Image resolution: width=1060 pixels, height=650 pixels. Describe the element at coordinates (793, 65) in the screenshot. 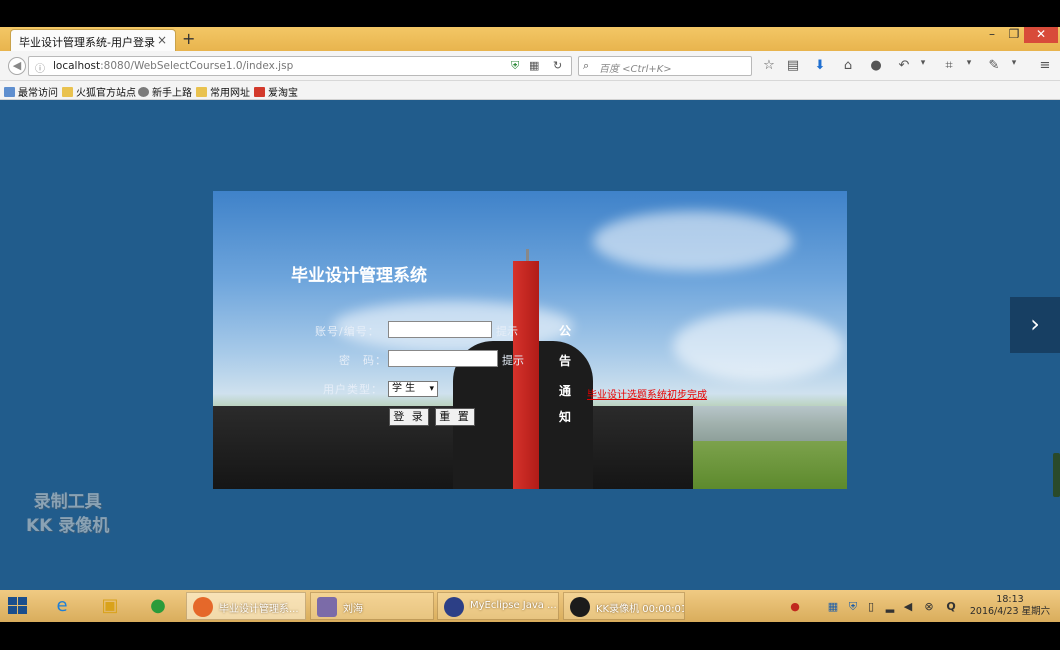

I see `reading-list-icon: ▤` at that location.